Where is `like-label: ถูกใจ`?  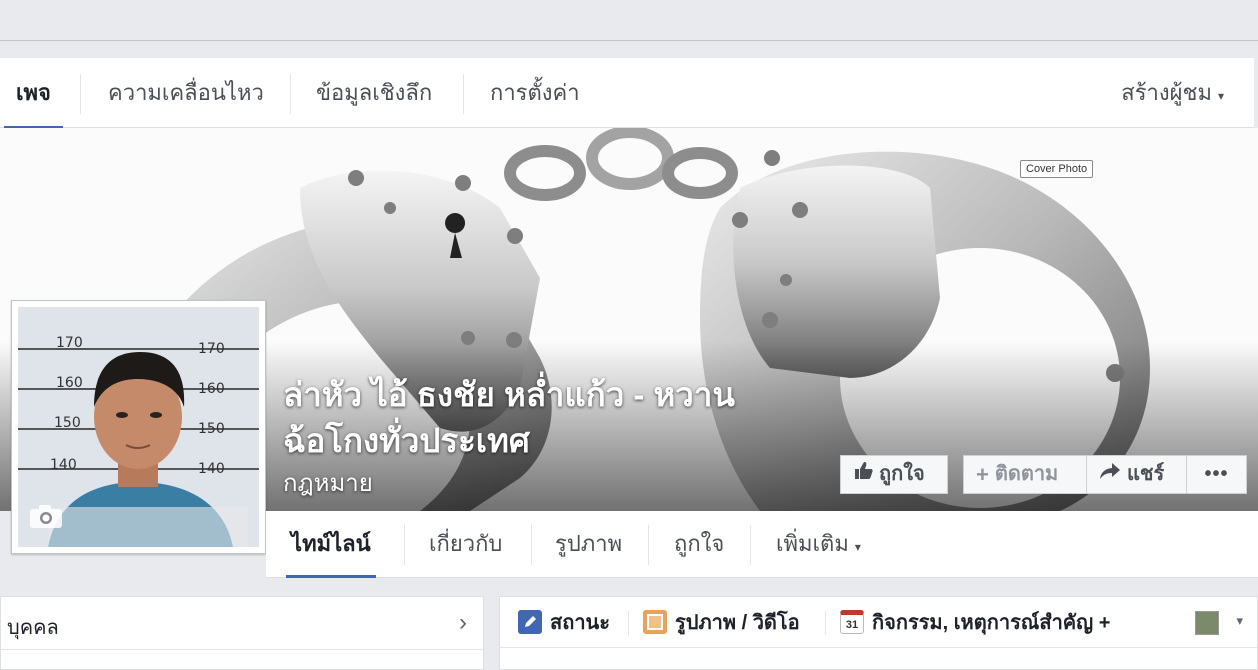 like-label: ถูกใจ is located at coordinates (902, 474).